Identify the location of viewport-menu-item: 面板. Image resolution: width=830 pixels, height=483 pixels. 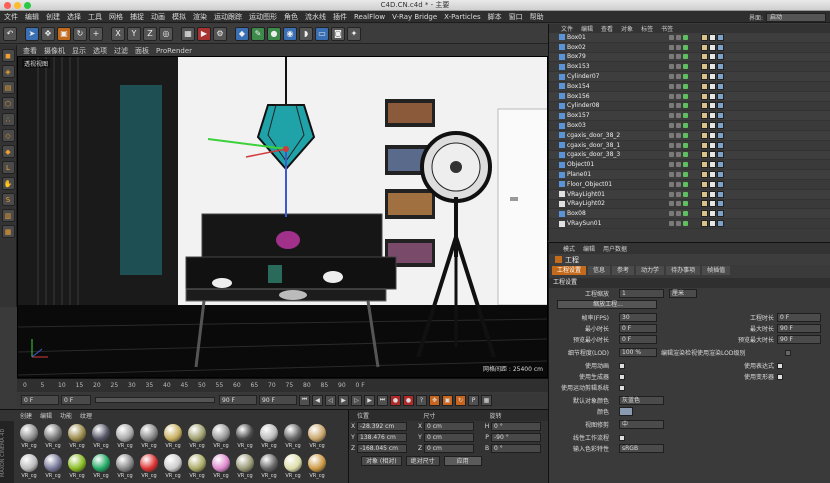
(142, 51).